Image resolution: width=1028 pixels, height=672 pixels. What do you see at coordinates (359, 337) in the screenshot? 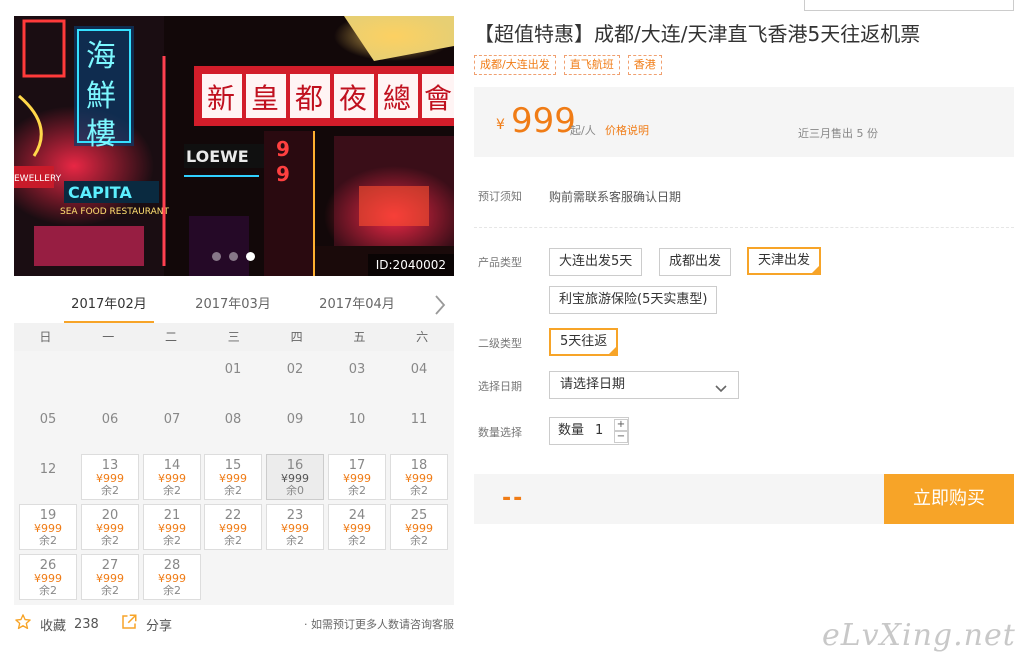
I see `weekday: 五` at bounding box center [359, 337].